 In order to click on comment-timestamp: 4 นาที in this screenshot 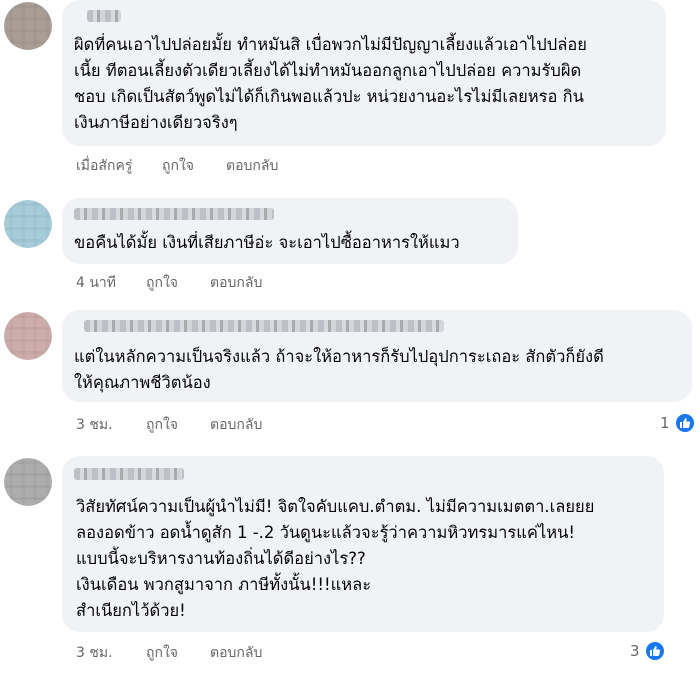, I will do `click(103, 283)`.